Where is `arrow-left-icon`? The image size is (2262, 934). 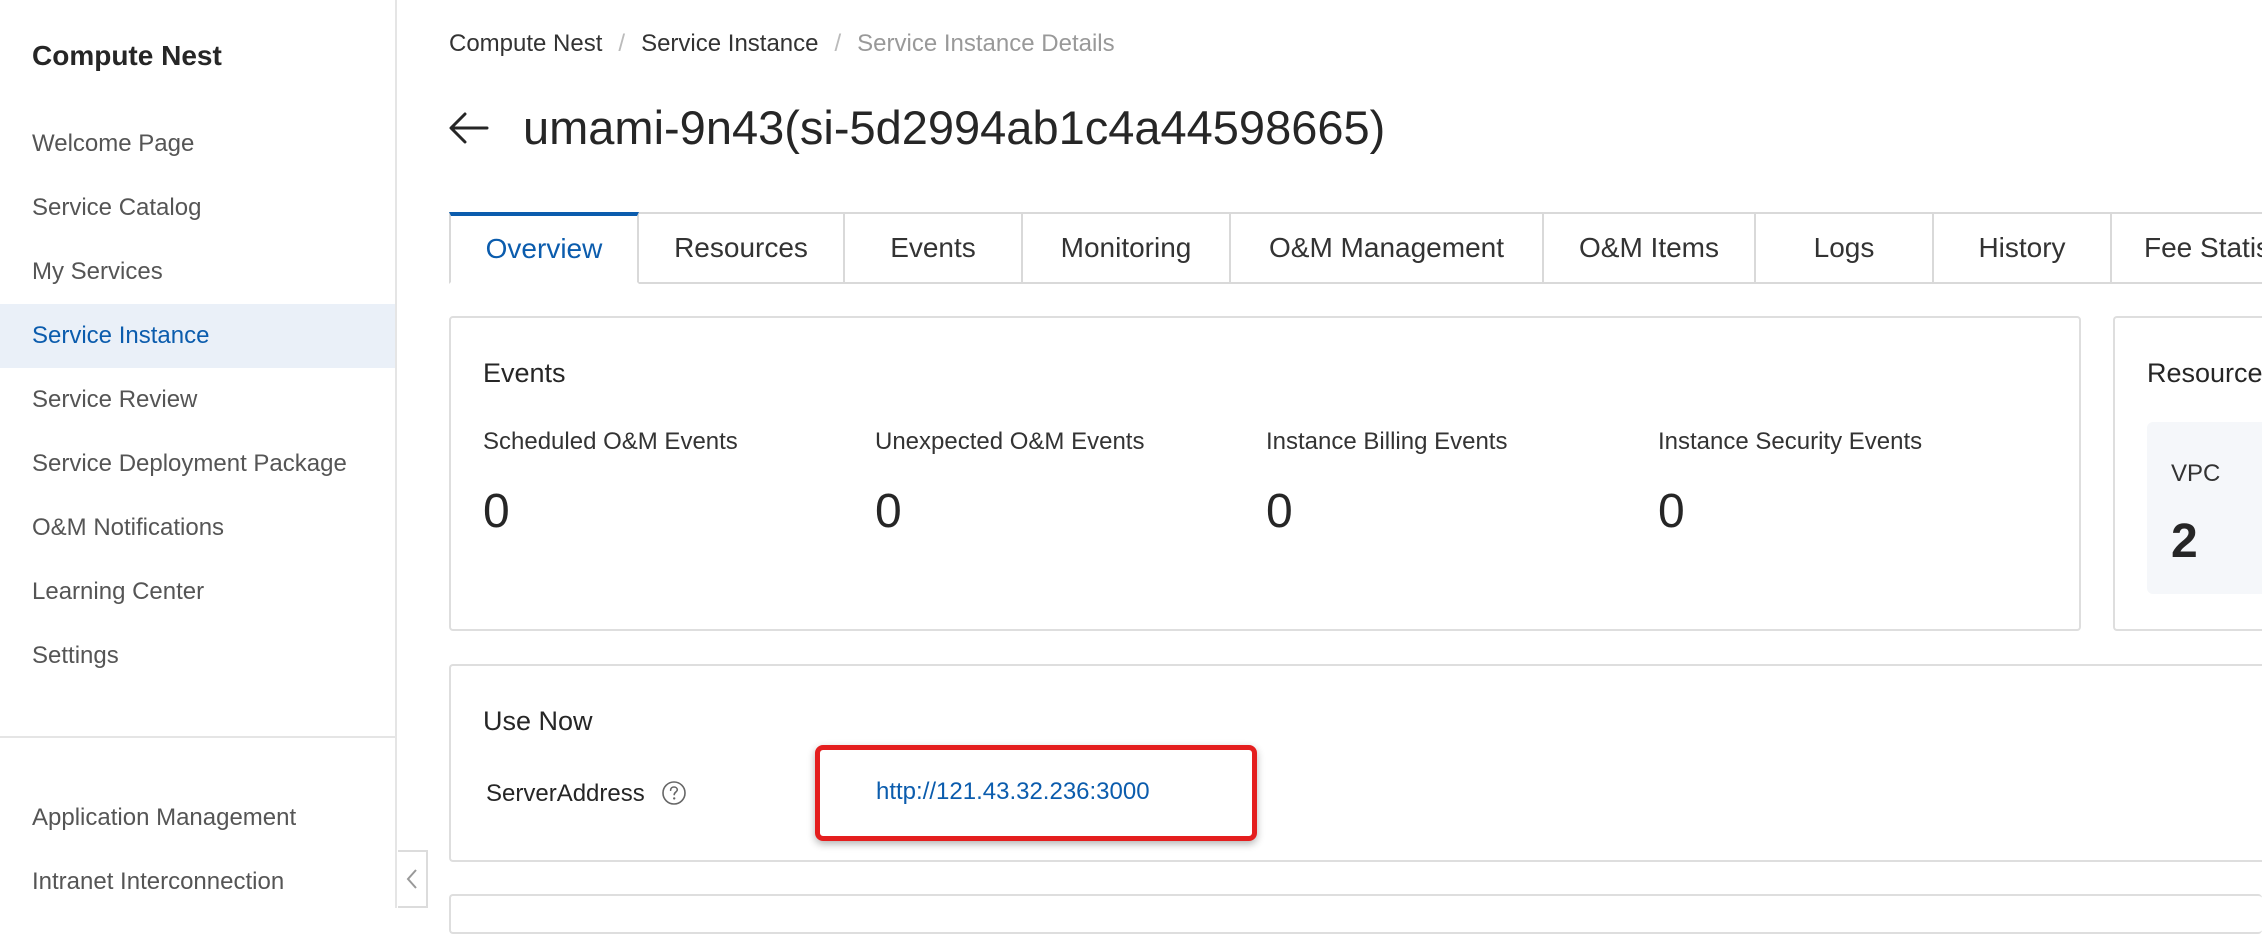
arrow-left-icon is located at coordinates (469, 128).